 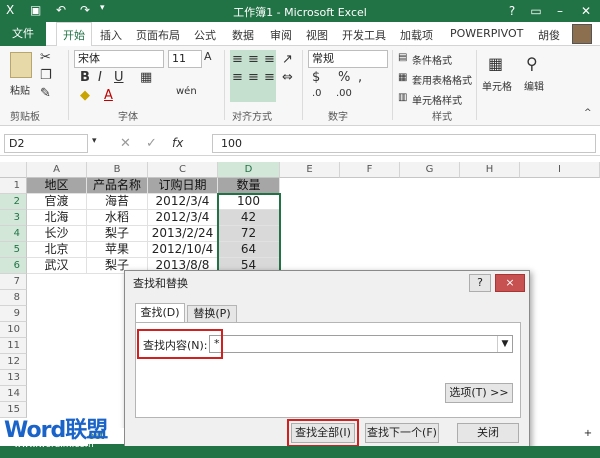 What do you see at coordinates (13, 394) in the screenshot?
I see `row-header: 14` at bounding box center [13, 394].